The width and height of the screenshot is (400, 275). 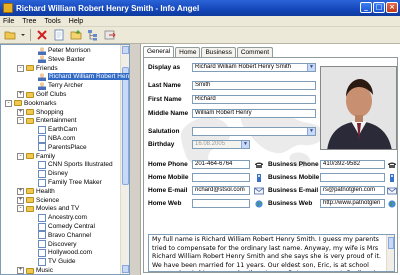 I want to click on tree-item: + Shopping, so click(x=40, y=112).